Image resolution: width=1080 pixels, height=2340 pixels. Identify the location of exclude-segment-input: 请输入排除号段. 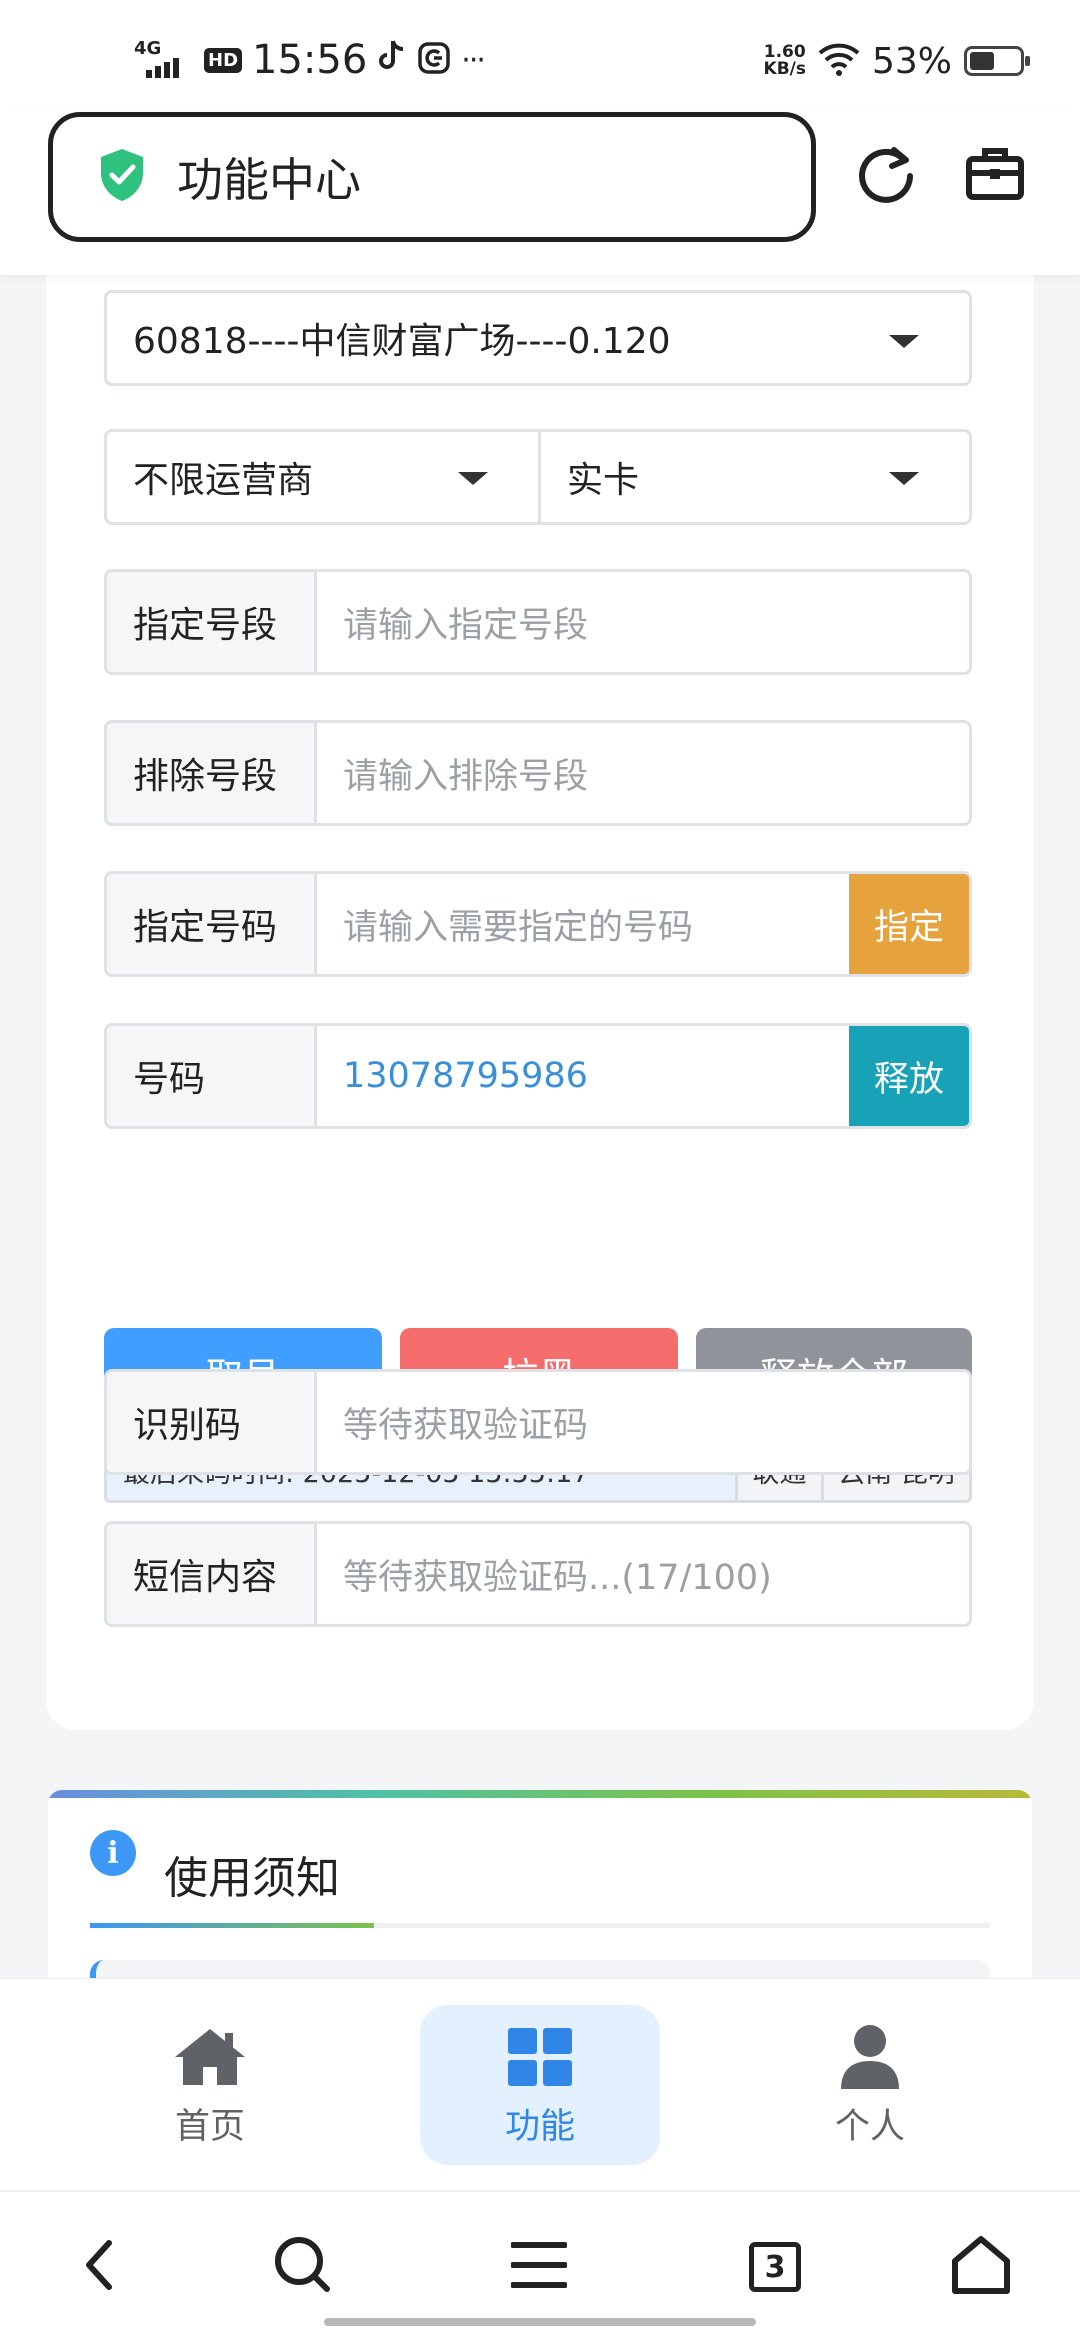
(643, 773).